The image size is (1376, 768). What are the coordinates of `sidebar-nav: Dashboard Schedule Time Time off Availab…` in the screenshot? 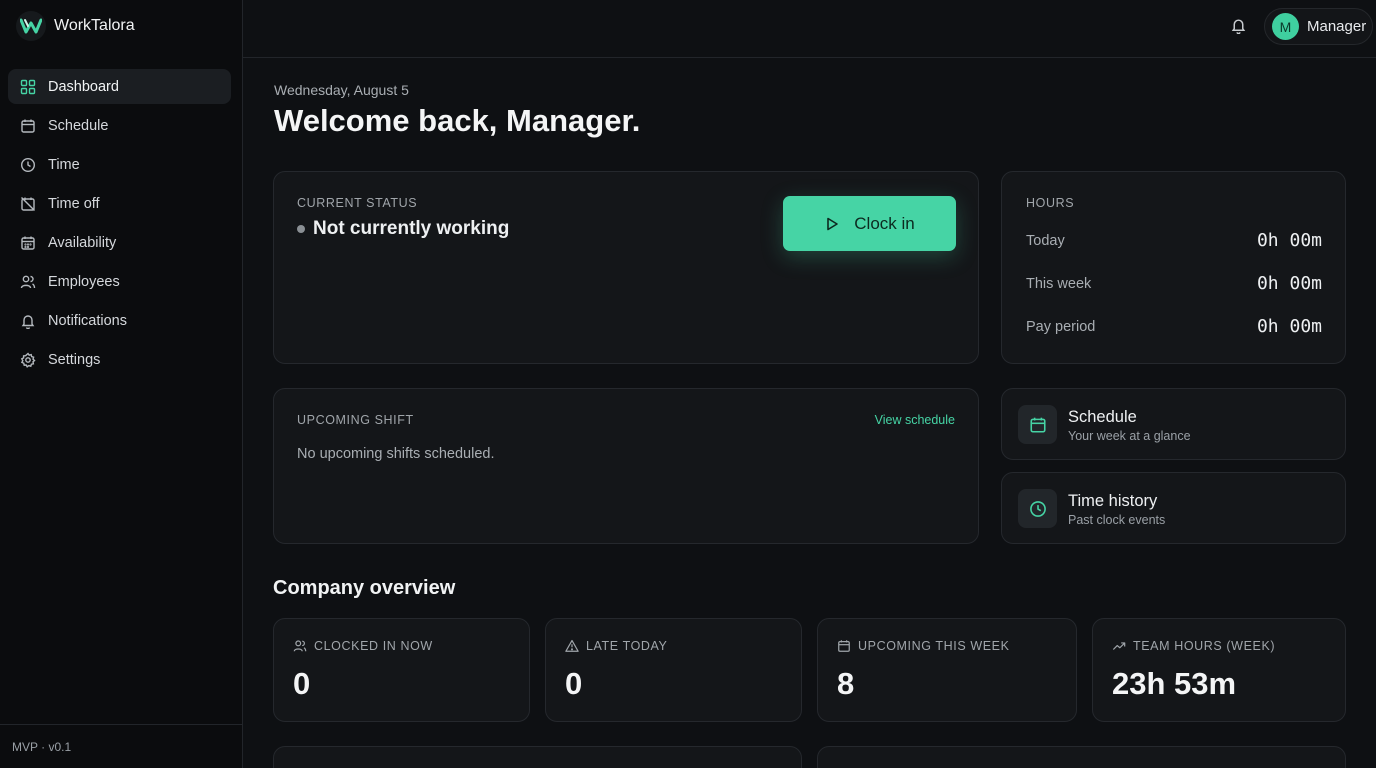 It's located at (119, 225).